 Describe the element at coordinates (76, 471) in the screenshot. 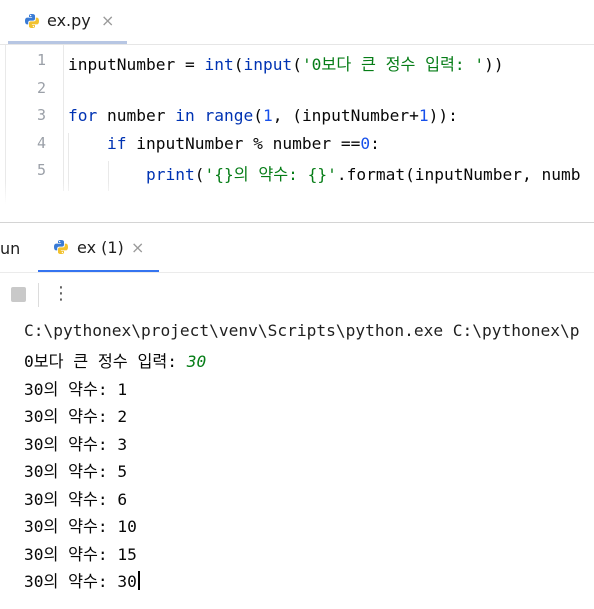

I see `console-output-line: 30의 약수: 5` at that location.